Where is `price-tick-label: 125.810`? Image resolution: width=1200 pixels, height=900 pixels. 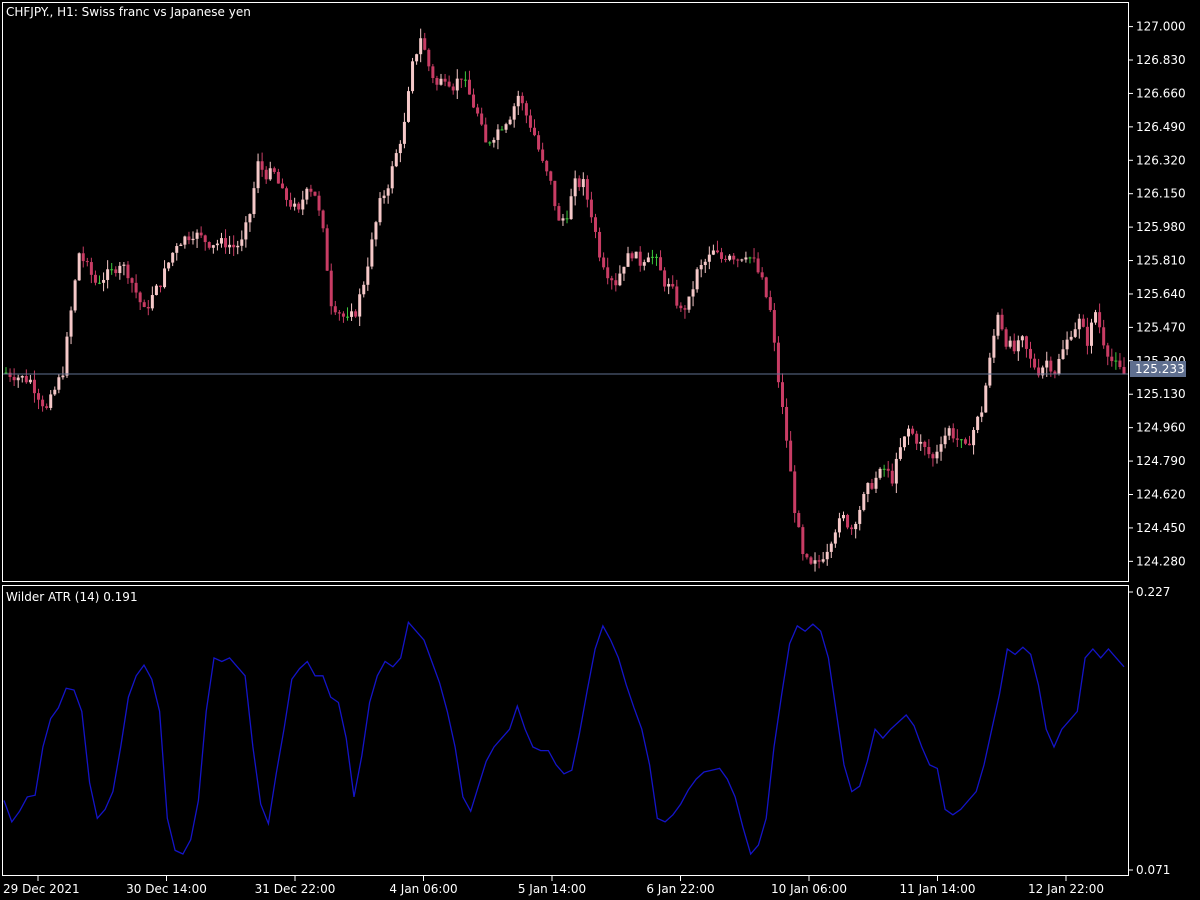 price-tick-label: 125.810 is located at coordinates (1161, 261).